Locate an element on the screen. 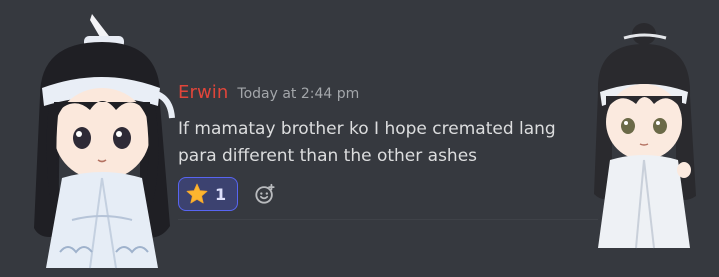 The image size is (719, 277). message-header: Erwin Today at 2:44 pm is located at coordinates (393, 95).